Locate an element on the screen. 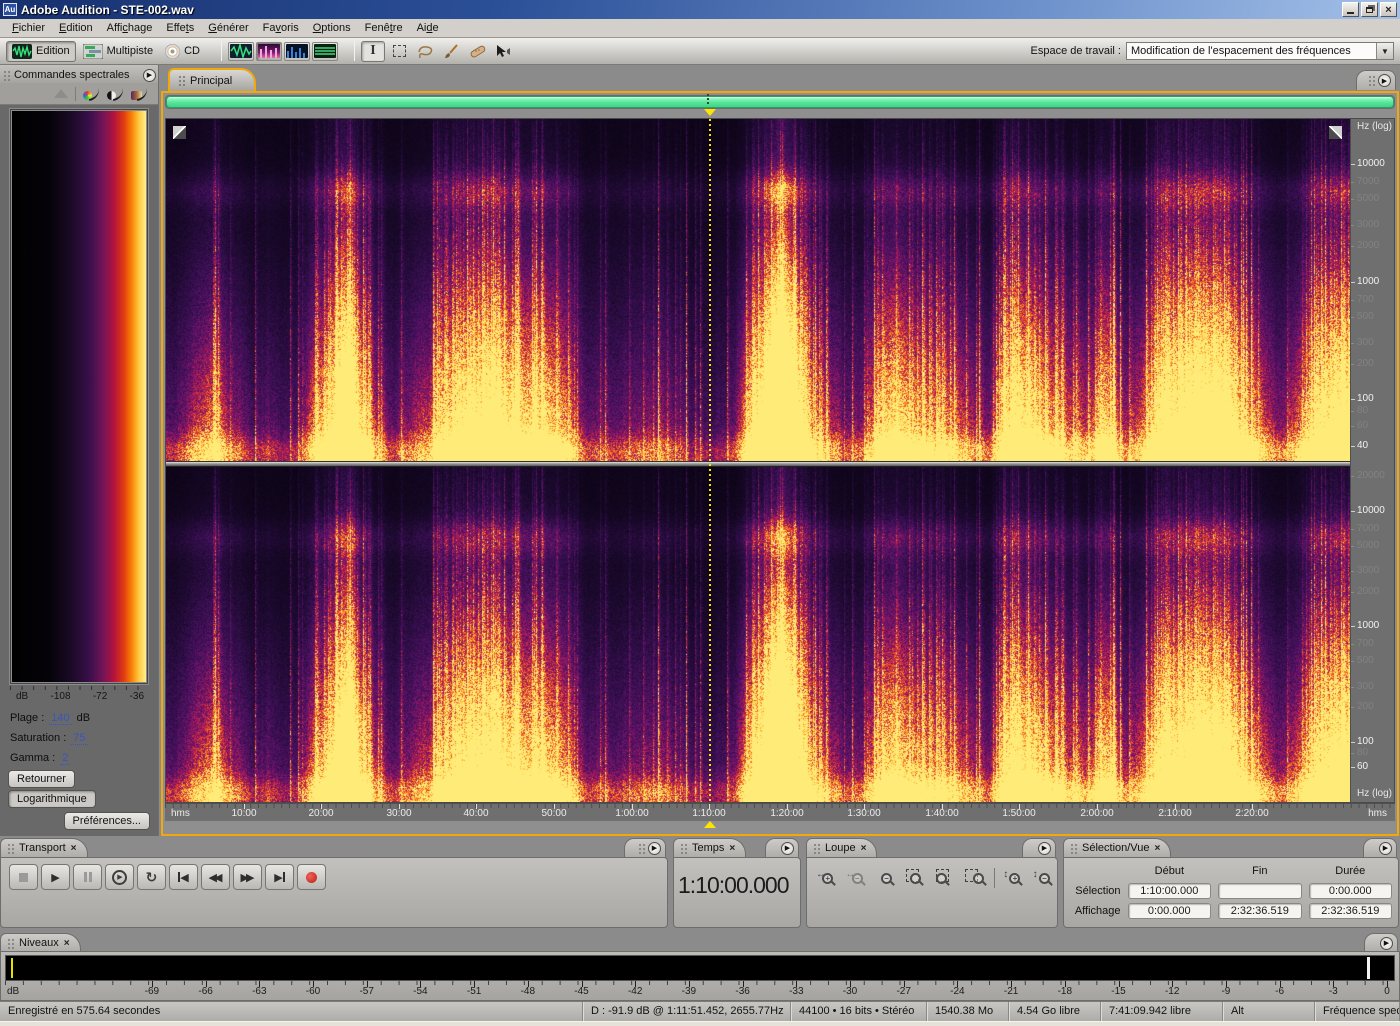 This screenshot has width=1400, height=1026. menu-edition: Edition is located at coordinates (76, 28).